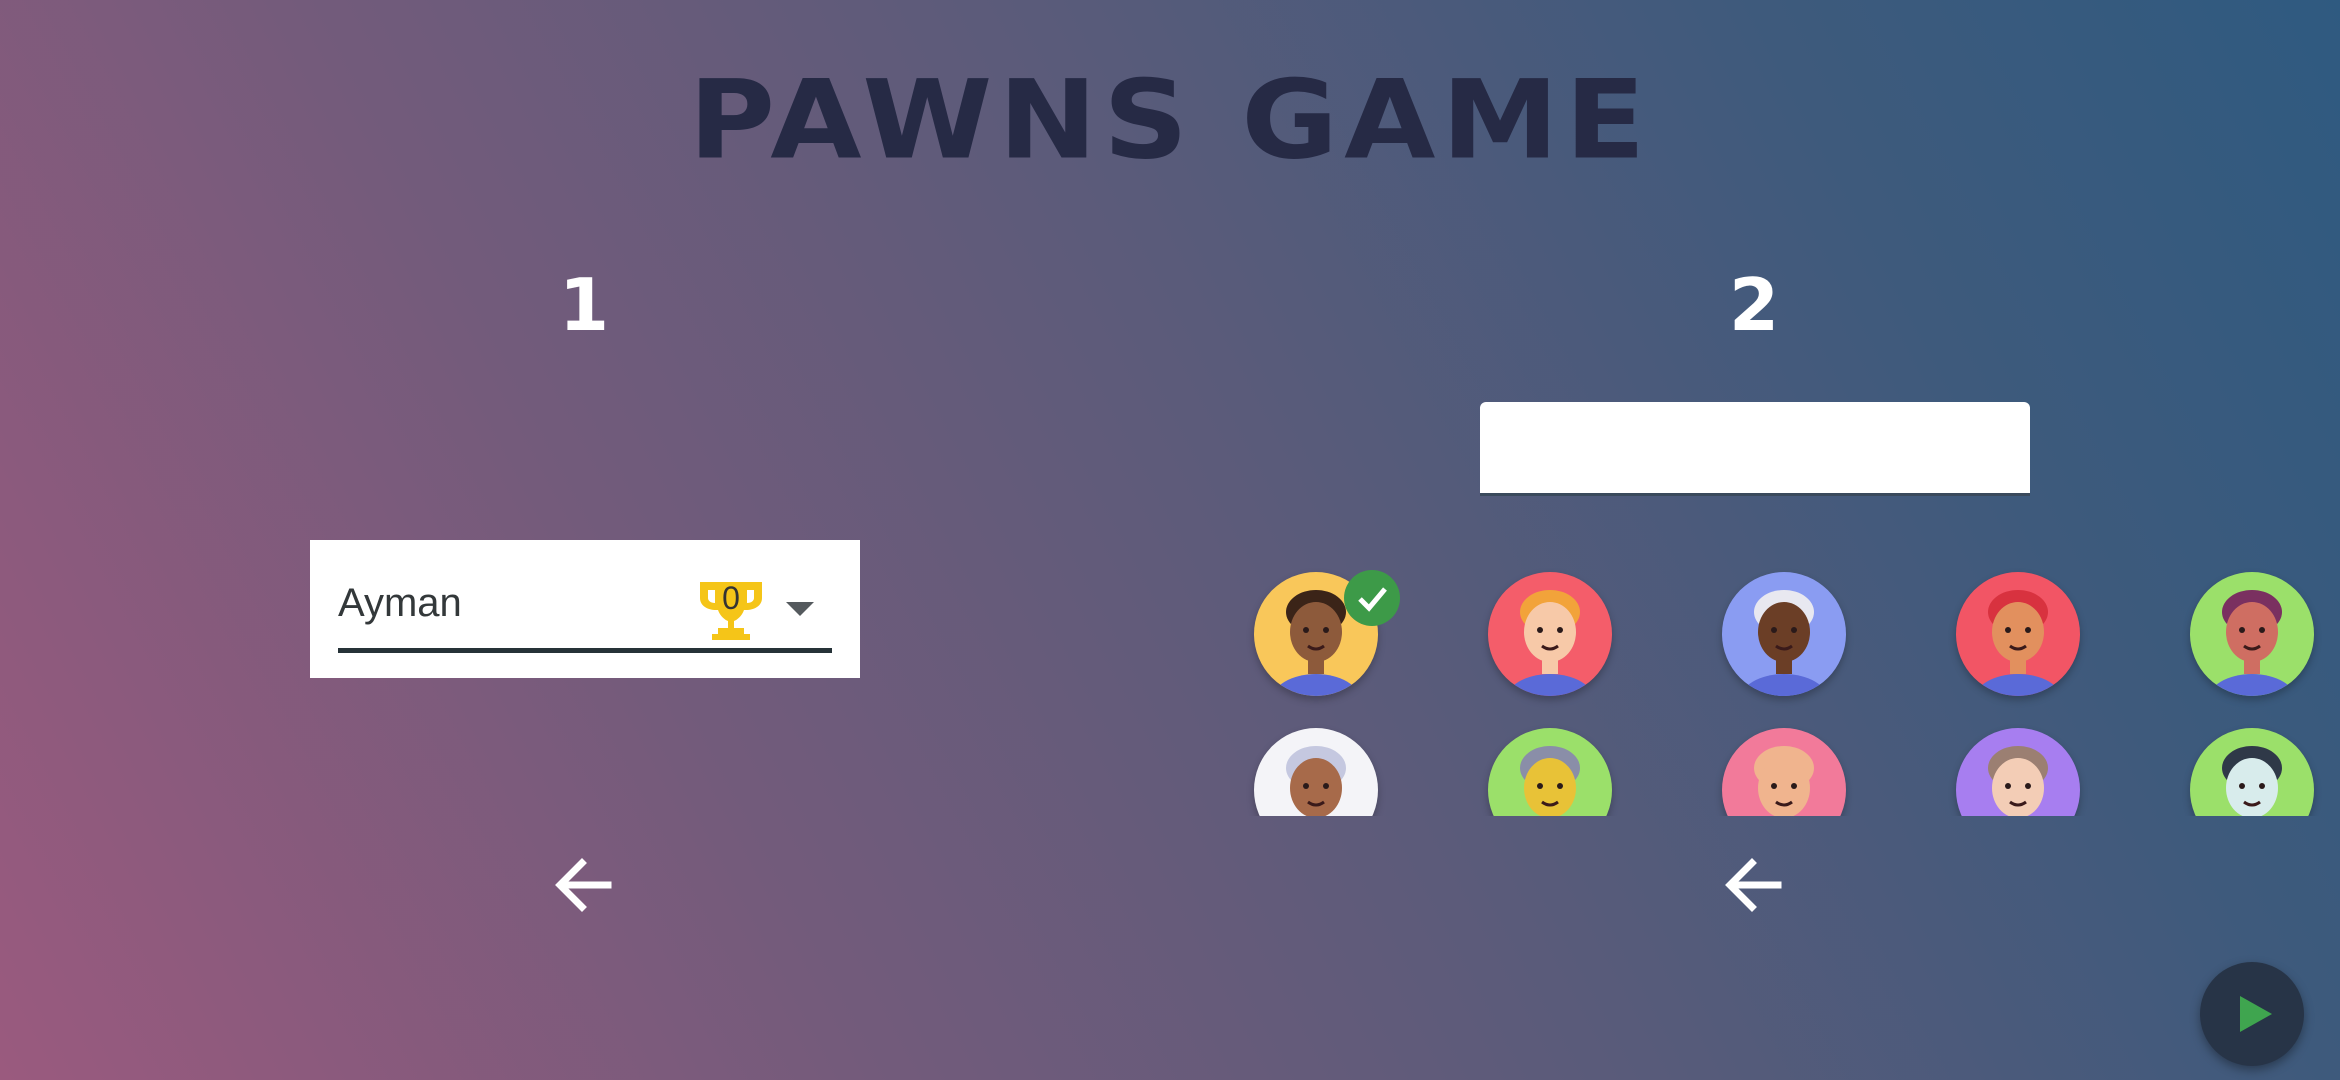 The height and width of the screenshot is (1080, 2340). I want to click on player-1-number: 1, so click(584, 305).